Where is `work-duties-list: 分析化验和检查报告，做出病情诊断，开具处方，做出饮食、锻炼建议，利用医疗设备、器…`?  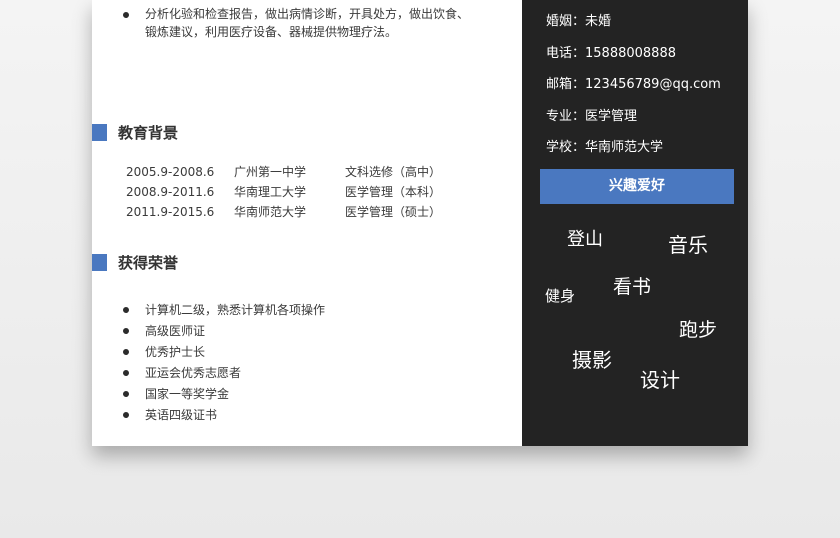
work-duties-list: 分析化验和检查报告，做出病情诊断，开具处方，做出饮食、锻炼建议，利用医疗设备、器… is located at coordinates (298, 23).